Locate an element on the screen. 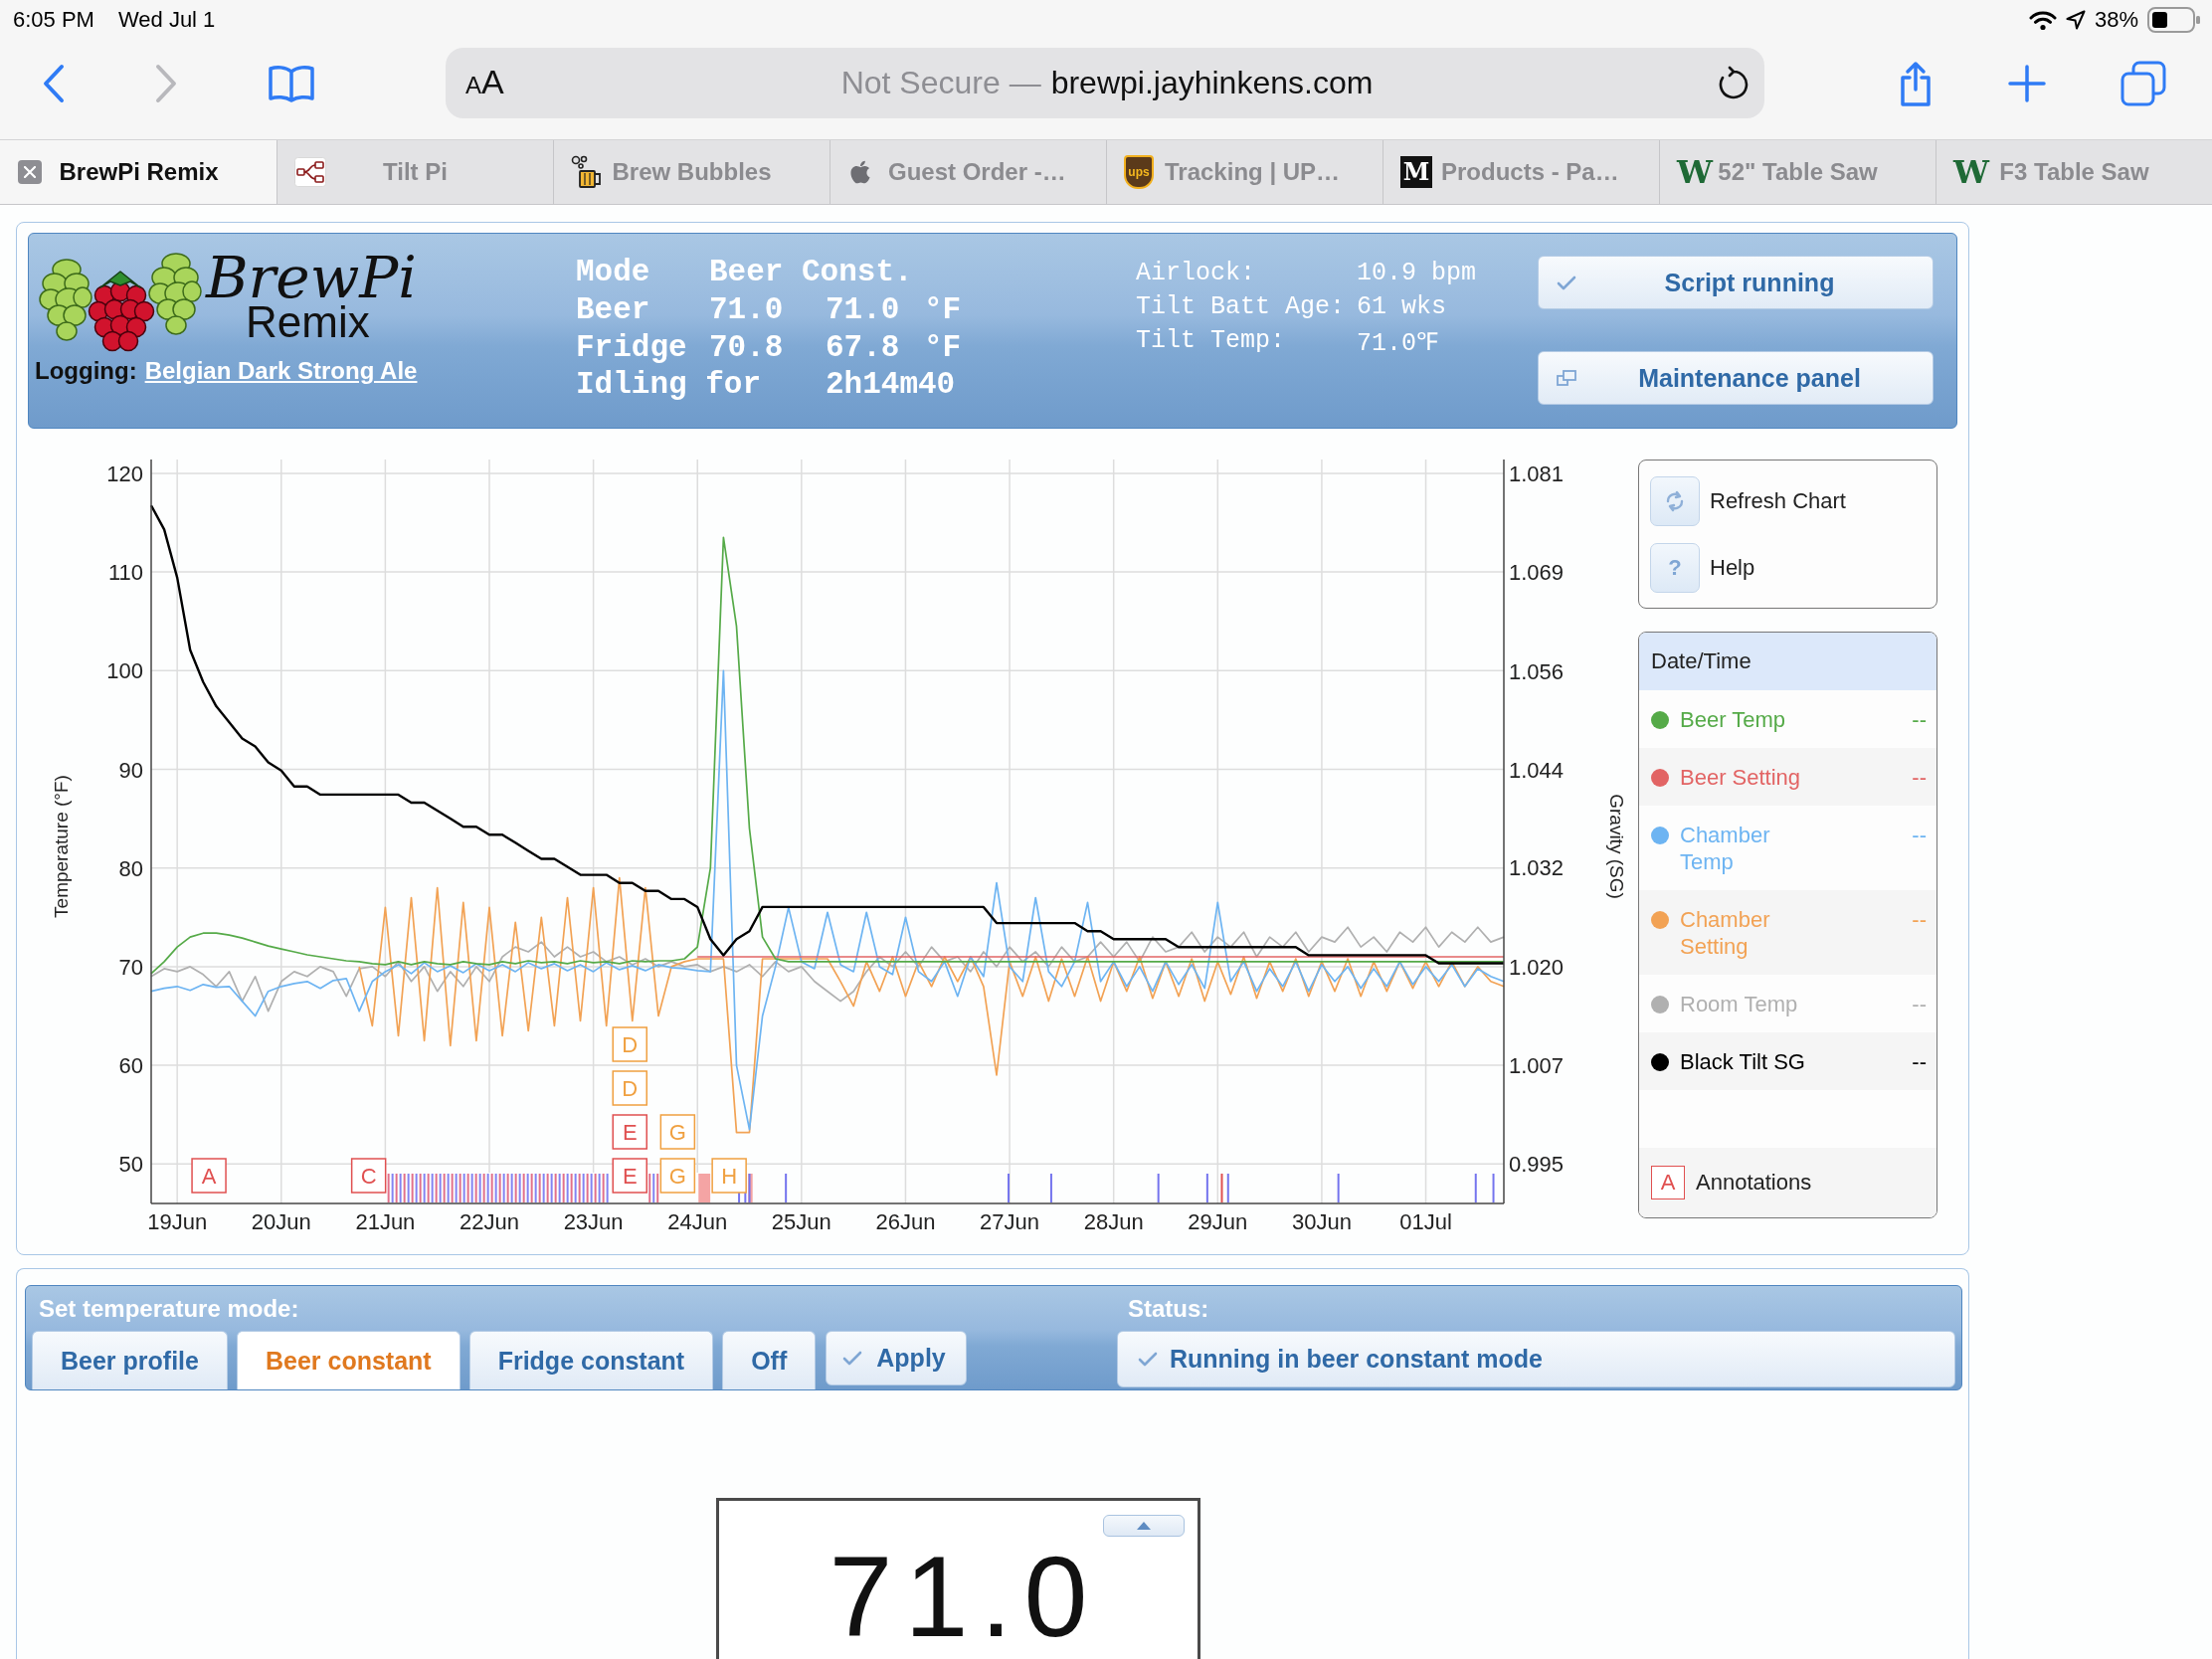  lcd-value: 2h14m40 is located at coordinates (891, 385).